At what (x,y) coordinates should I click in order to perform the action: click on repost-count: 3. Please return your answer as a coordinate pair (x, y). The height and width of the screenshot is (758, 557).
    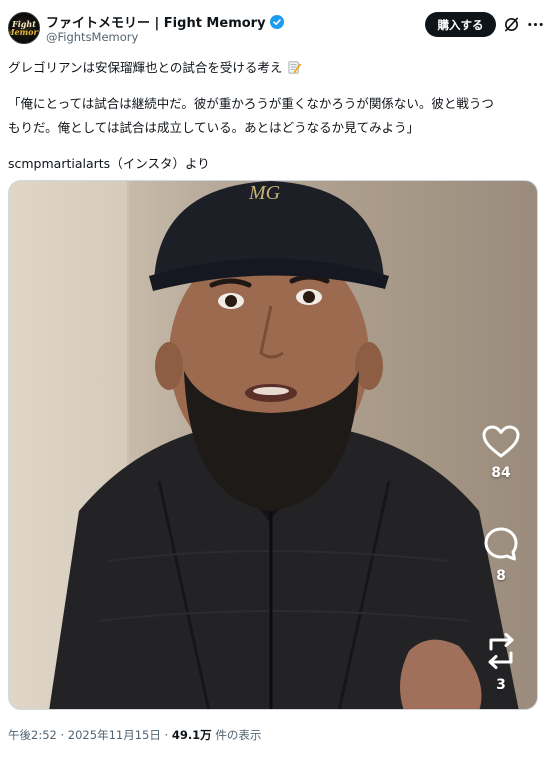
    Looking at the image, I should click on (501, 685).